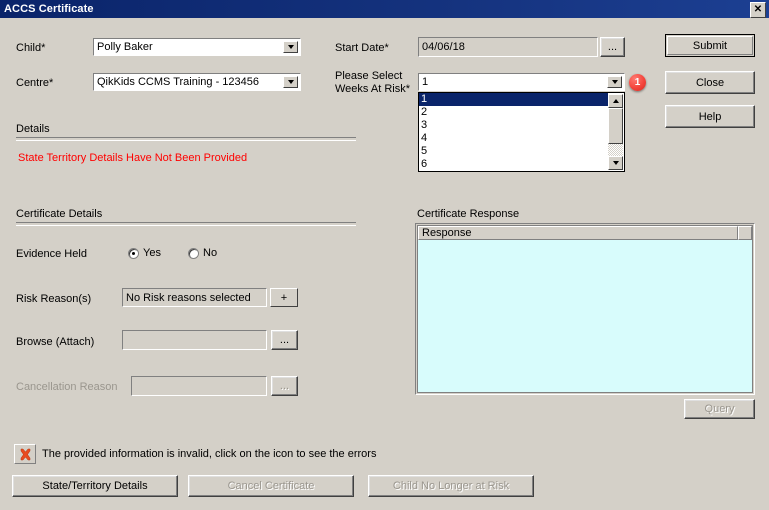 The image size is (769, 510). Describe the element at coordinates (585, 316) in the screenshot. I see `grid-body` at that location.